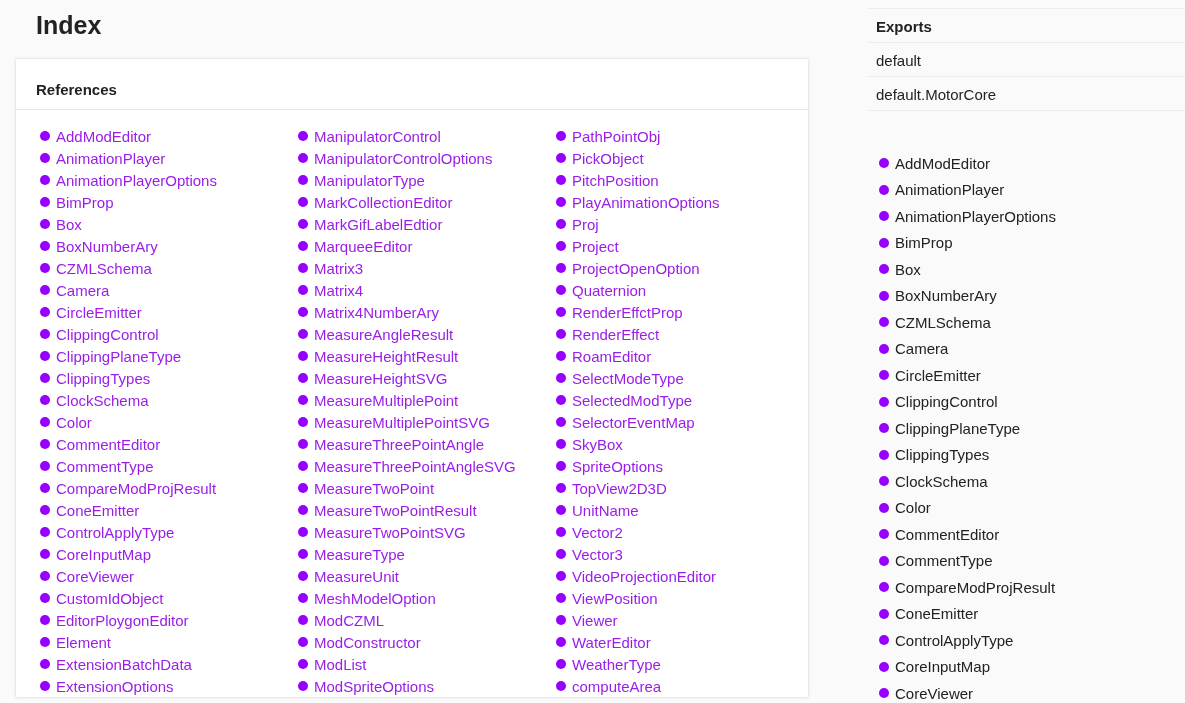 The image size is (1185, 703). I want to click on navigation-link: CoreInputMap, so click(943, 667).